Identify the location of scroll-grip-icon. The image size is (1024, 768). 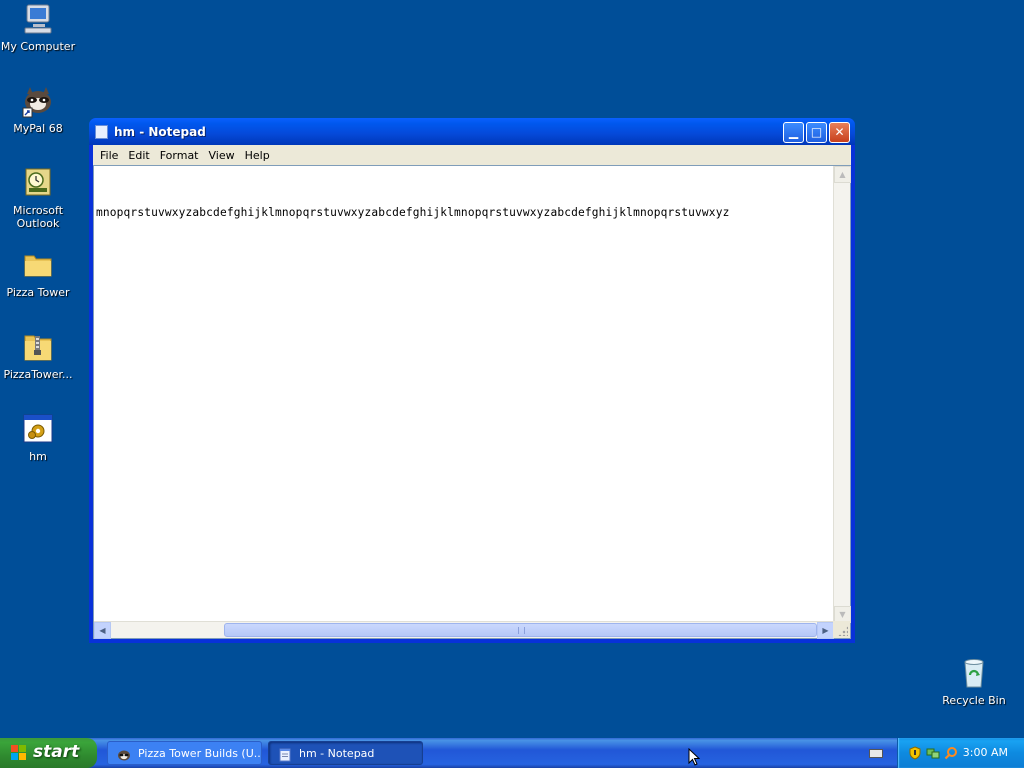
(521, 630).